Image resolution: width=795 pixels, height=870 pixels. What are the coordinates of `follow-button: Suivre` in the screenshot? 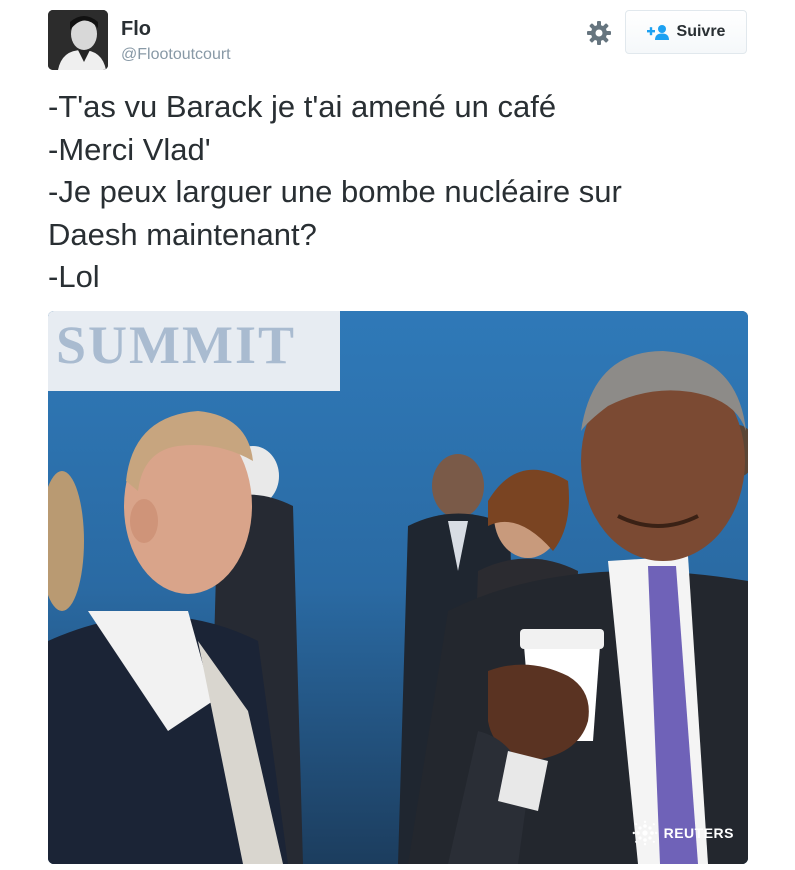 It's located at (686, 32).